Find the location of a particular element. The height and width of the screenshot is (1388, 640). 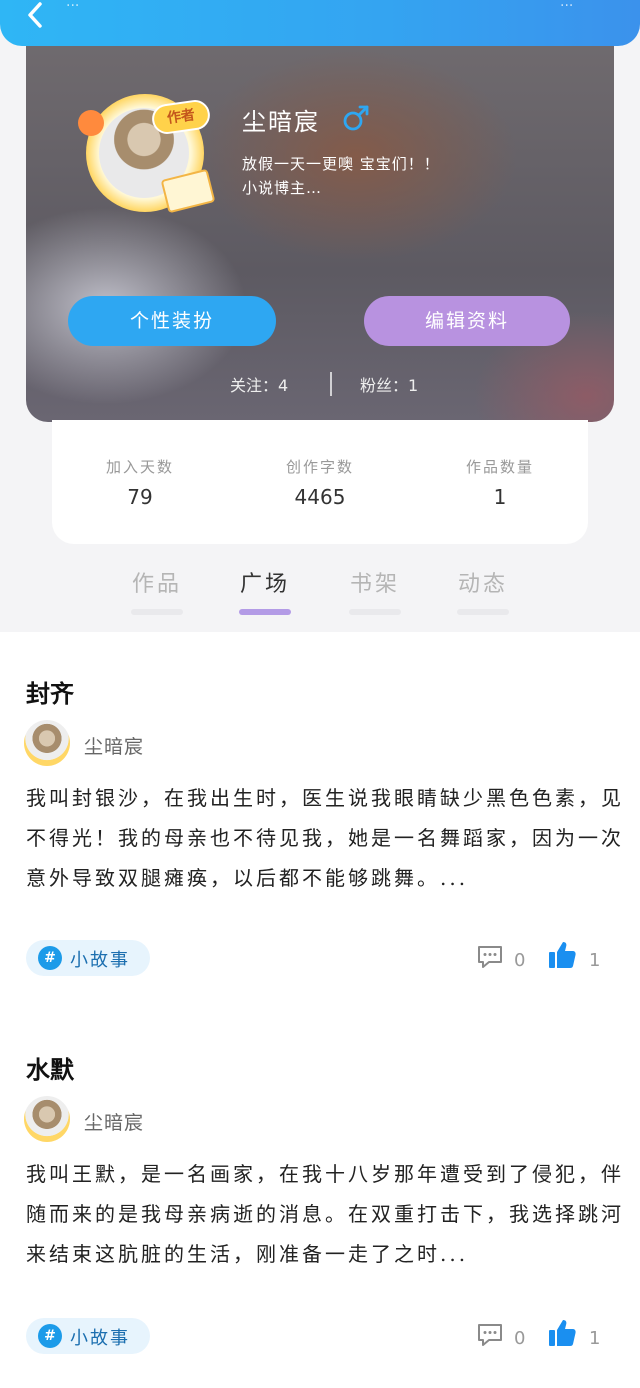

tab-activity: 动态 is located at coordinates (483, 590).